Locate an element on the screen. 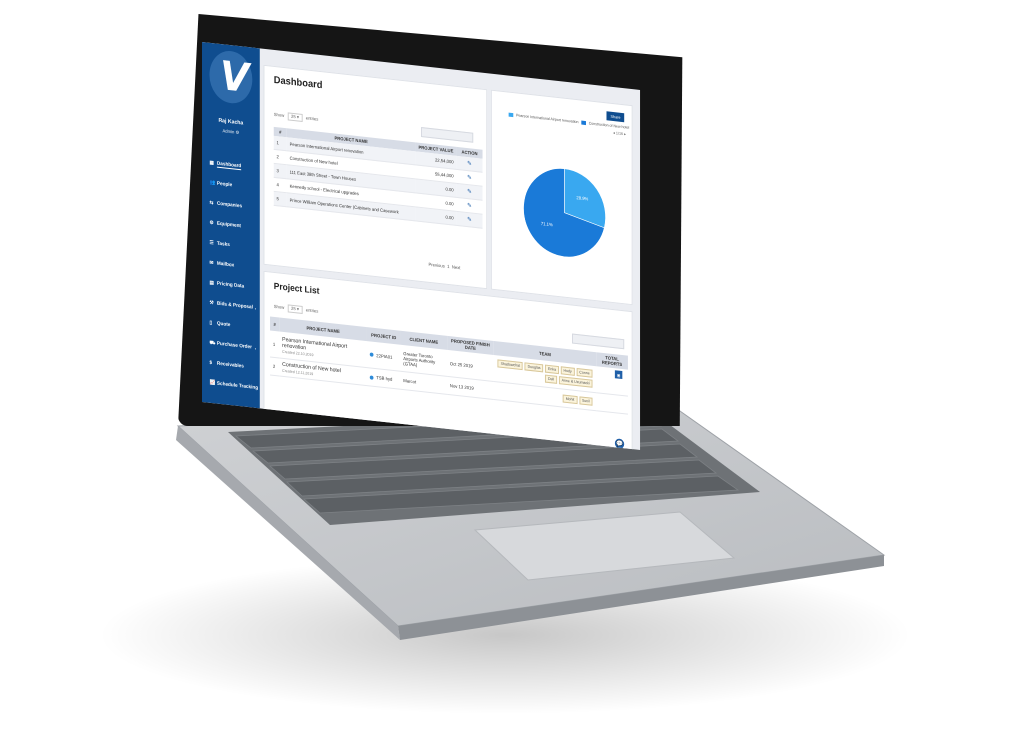 The height and width of the screenshot is (736, 1024). pager-next: Next is located at coordinates (456, 267).